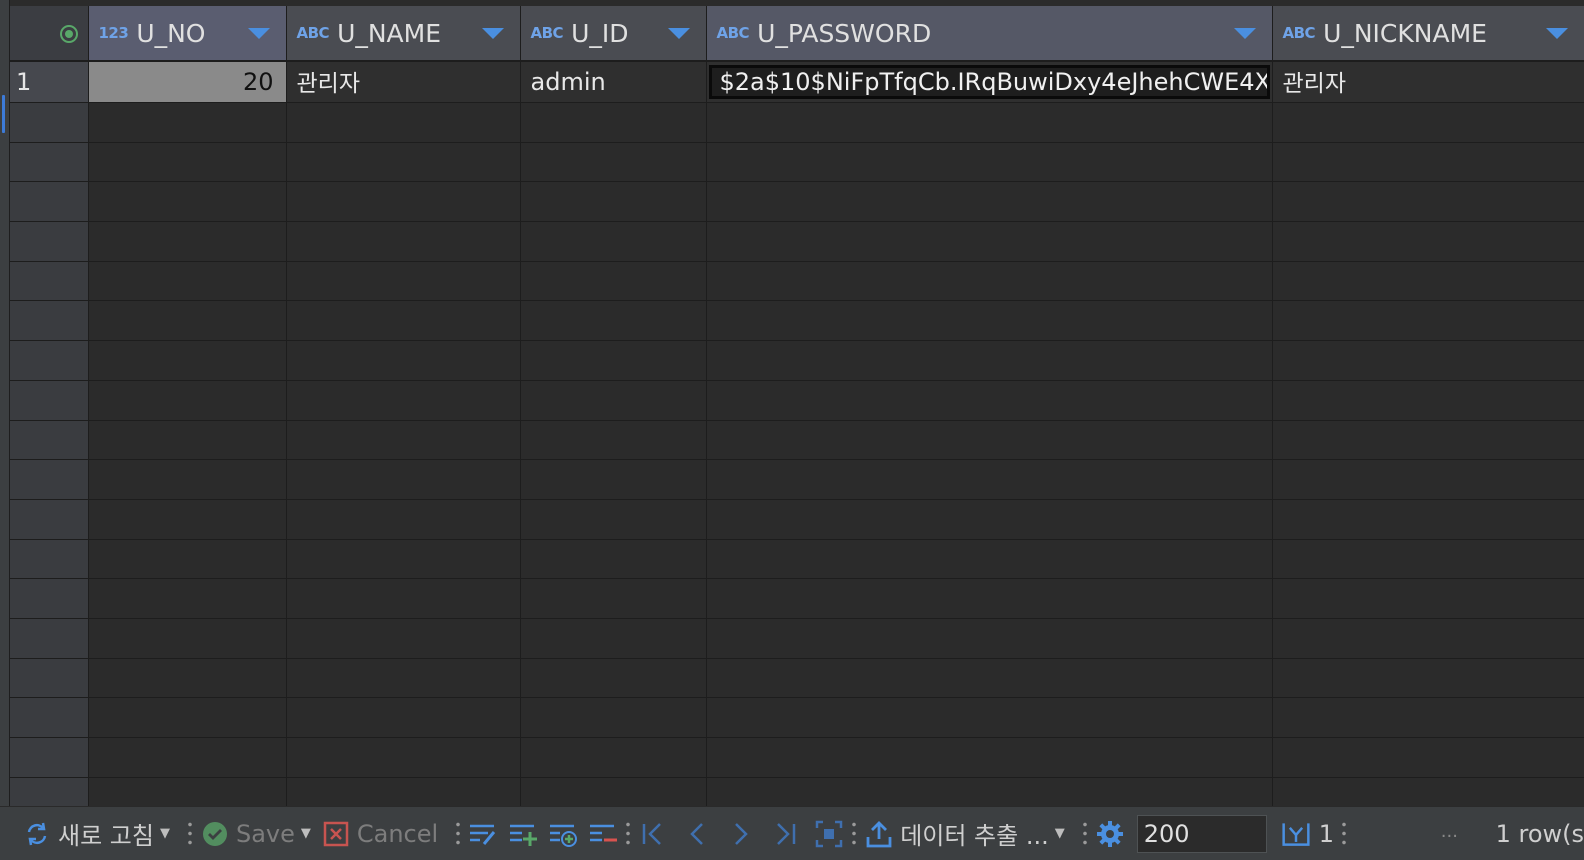 This screenshot has width=1584, height=860. What do you see at coordinates (613, 82) in the screenshot?
I see `cell-u-id: admin` at bounding box center [613, 82].